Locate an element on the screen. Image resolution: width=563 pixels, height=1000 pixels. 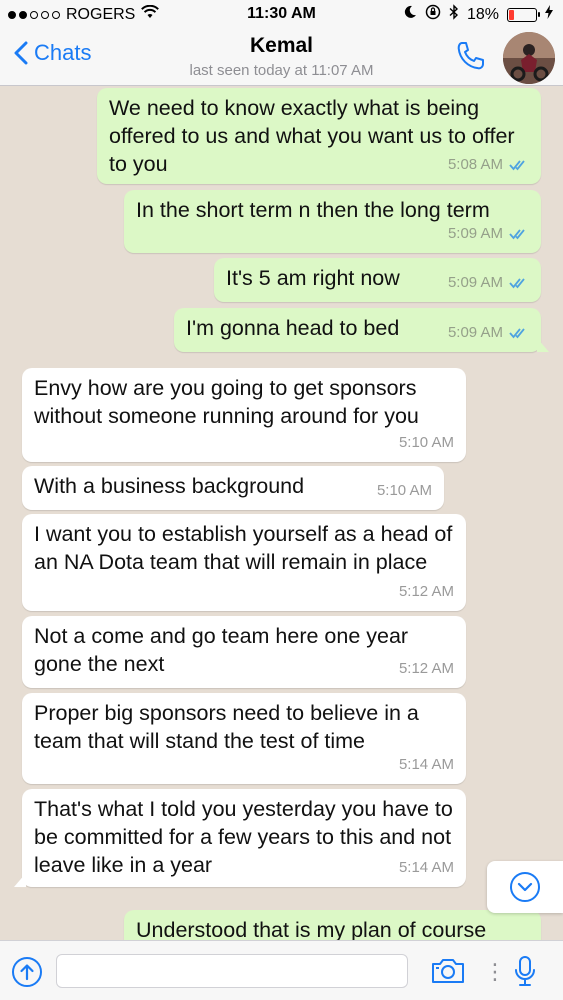
message-input is located at coordinates (232, 971).